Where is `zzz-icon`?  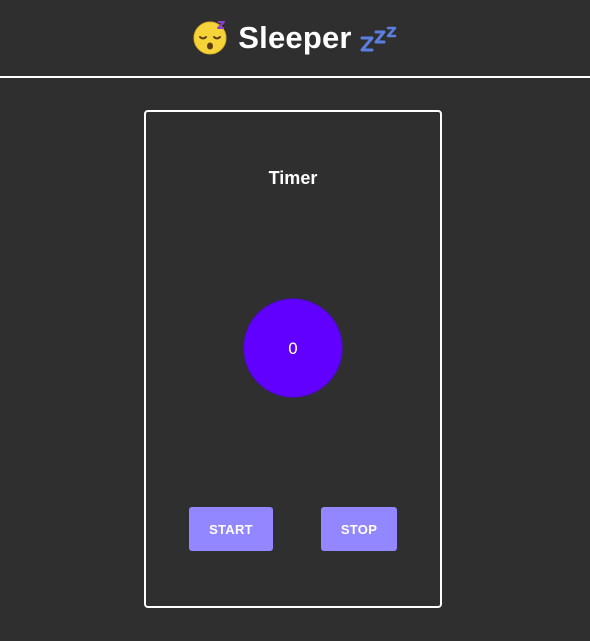 zzz-icon is located at coordinates (379, 37).